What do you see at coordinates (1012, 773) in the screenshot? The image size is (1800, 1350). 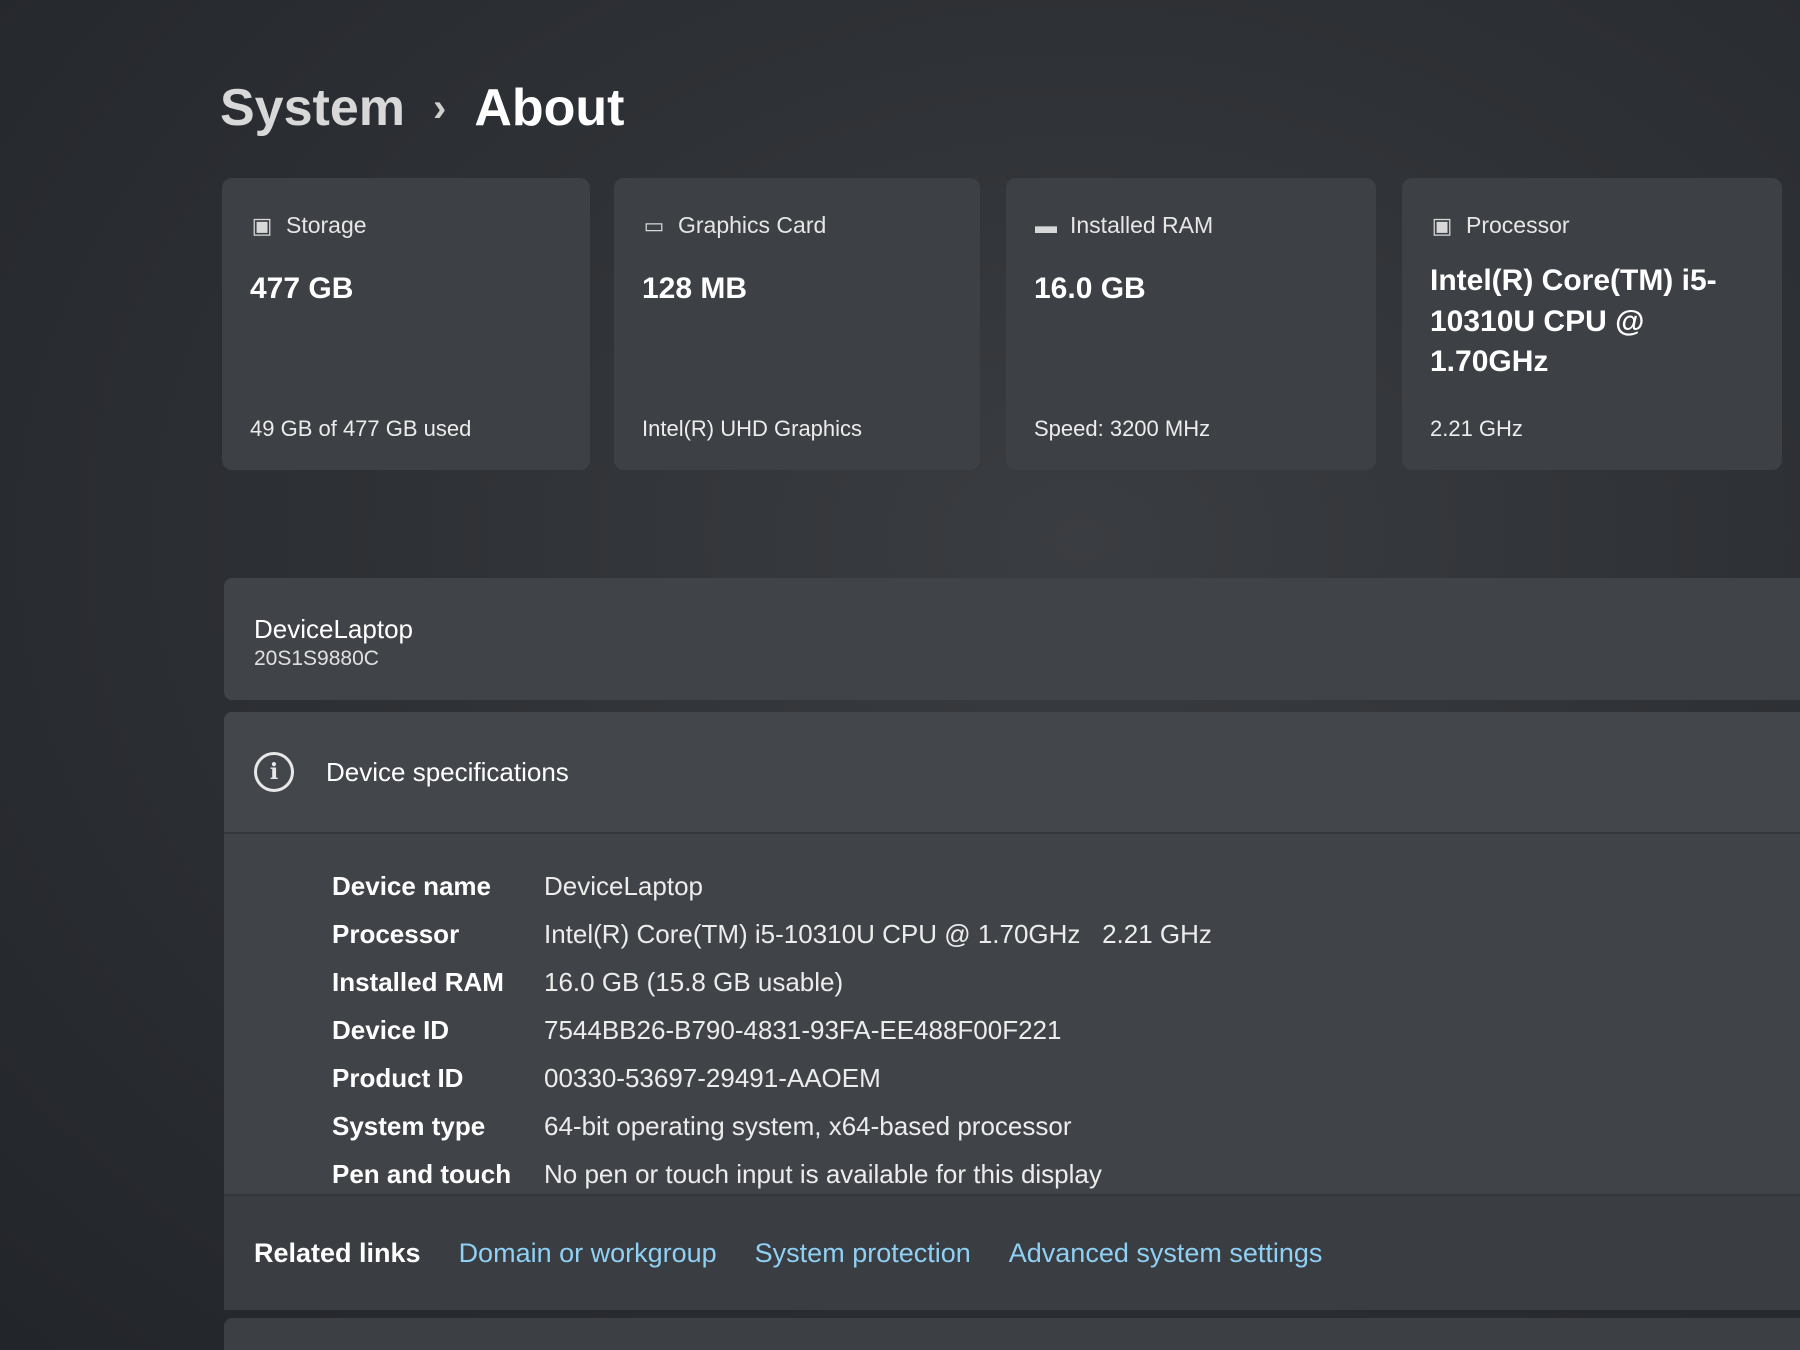 I see `device-specifications-header: i Device specifications` at bounding box center [1012, 773].